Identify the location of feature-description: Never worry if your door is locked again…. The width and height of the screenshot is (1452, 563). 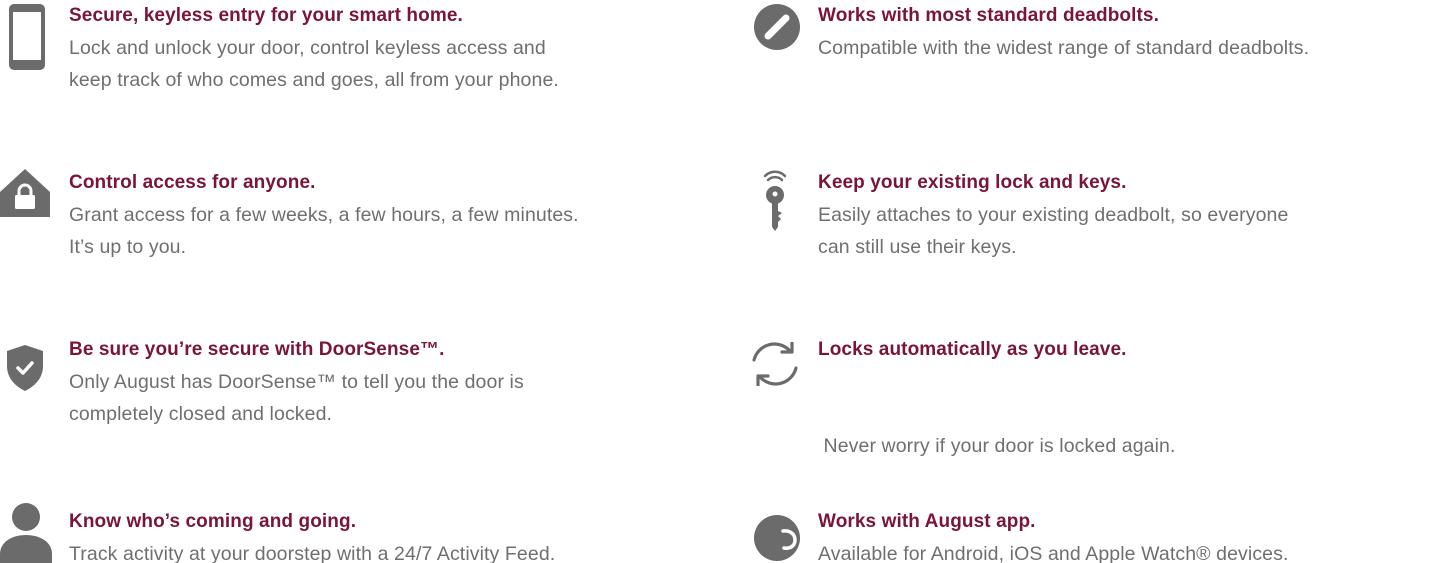
(1135, 446).